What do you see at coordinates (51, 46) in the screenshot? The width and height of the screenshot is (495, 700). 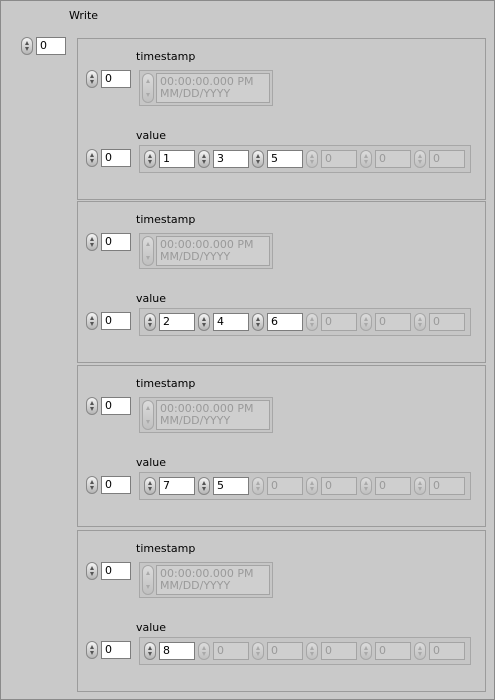 I see `array-index-input: 0` at bounding box center [51, 46].